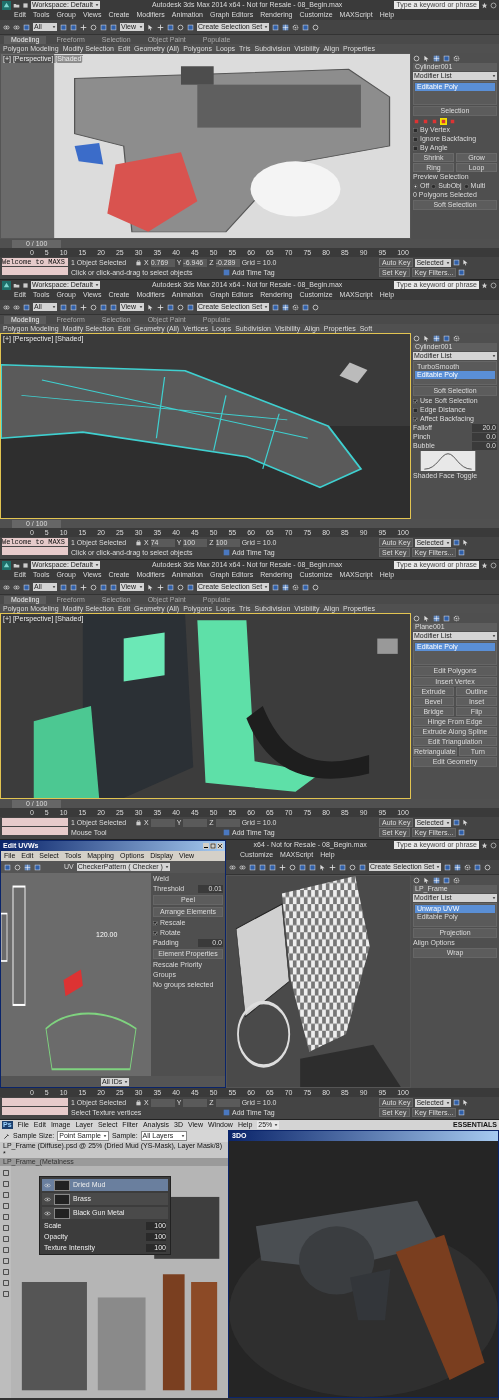 Image resolution: width=499 pixels, height=1400 pixels. I want to click on minimize-icon, so click(206, 846).